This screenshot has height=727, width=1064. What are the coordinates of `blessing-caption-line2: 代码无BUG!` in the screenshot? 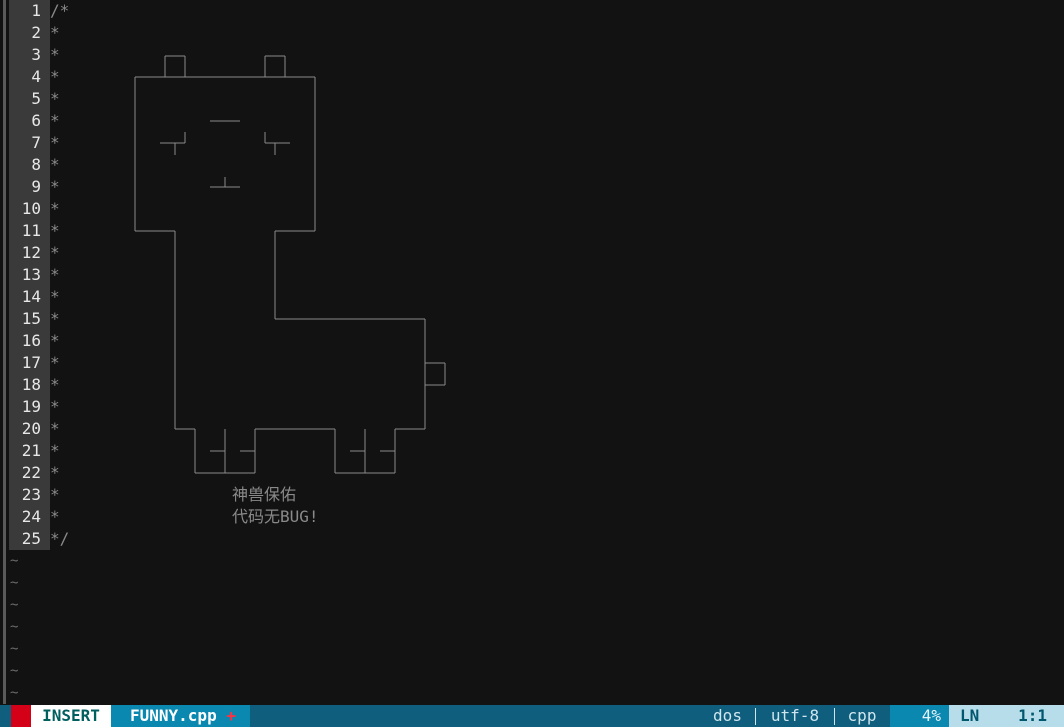 It's located at (275, 516).